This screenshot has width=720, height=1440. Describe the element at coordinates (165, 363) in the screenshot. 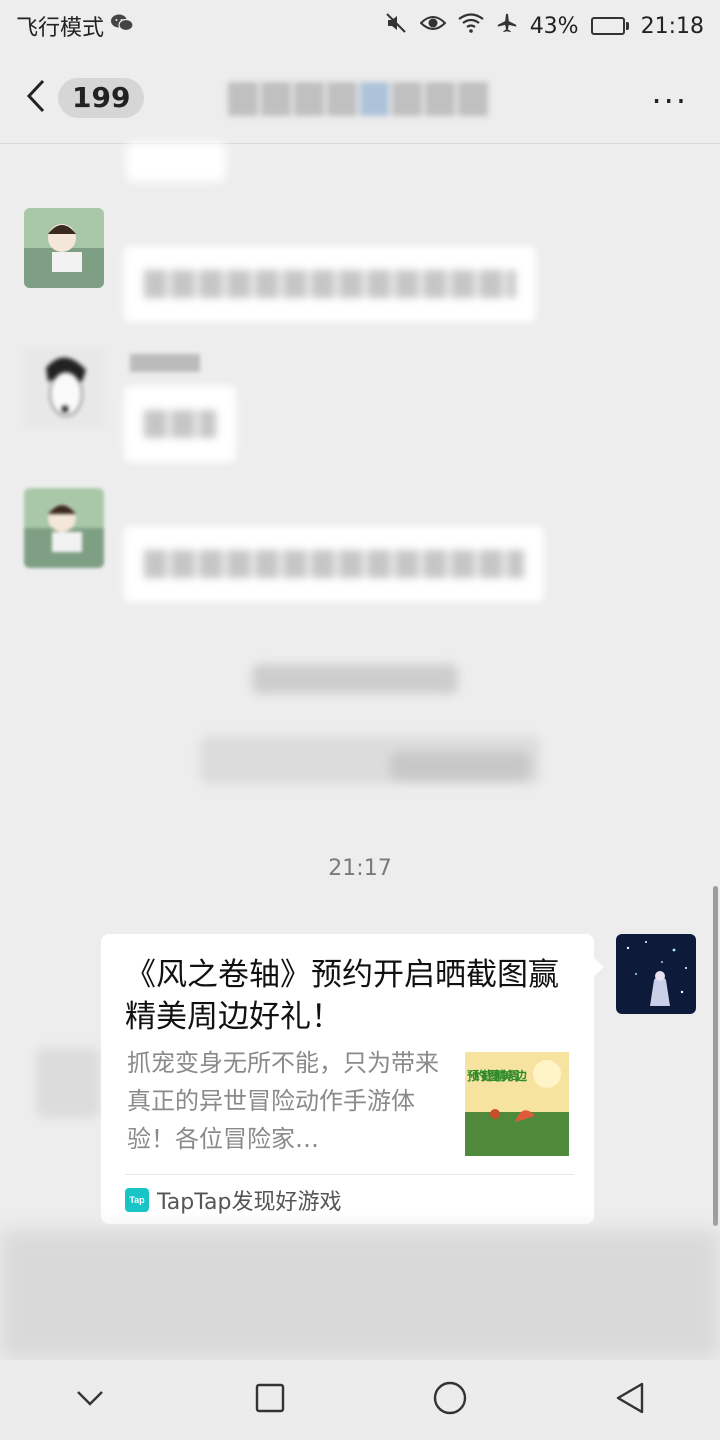

I see `sender-name` at that location.